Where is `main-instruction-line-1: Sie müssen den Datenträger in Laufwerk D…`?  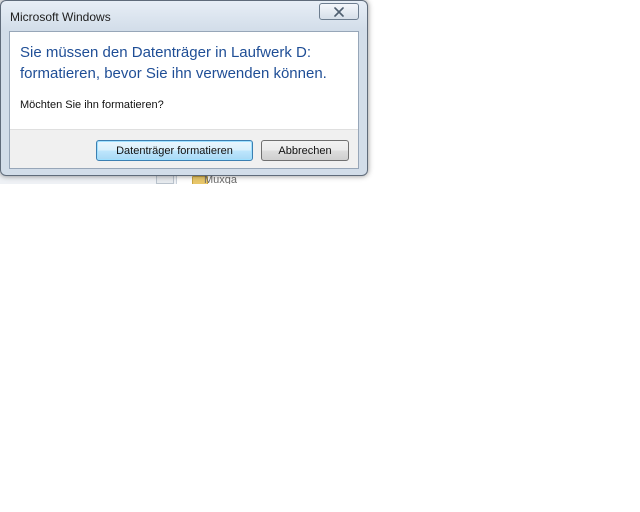 main-instruction-line-1: Sie müssen den Datenträger in Laufwerk D… is located at coordinates (165, 52).